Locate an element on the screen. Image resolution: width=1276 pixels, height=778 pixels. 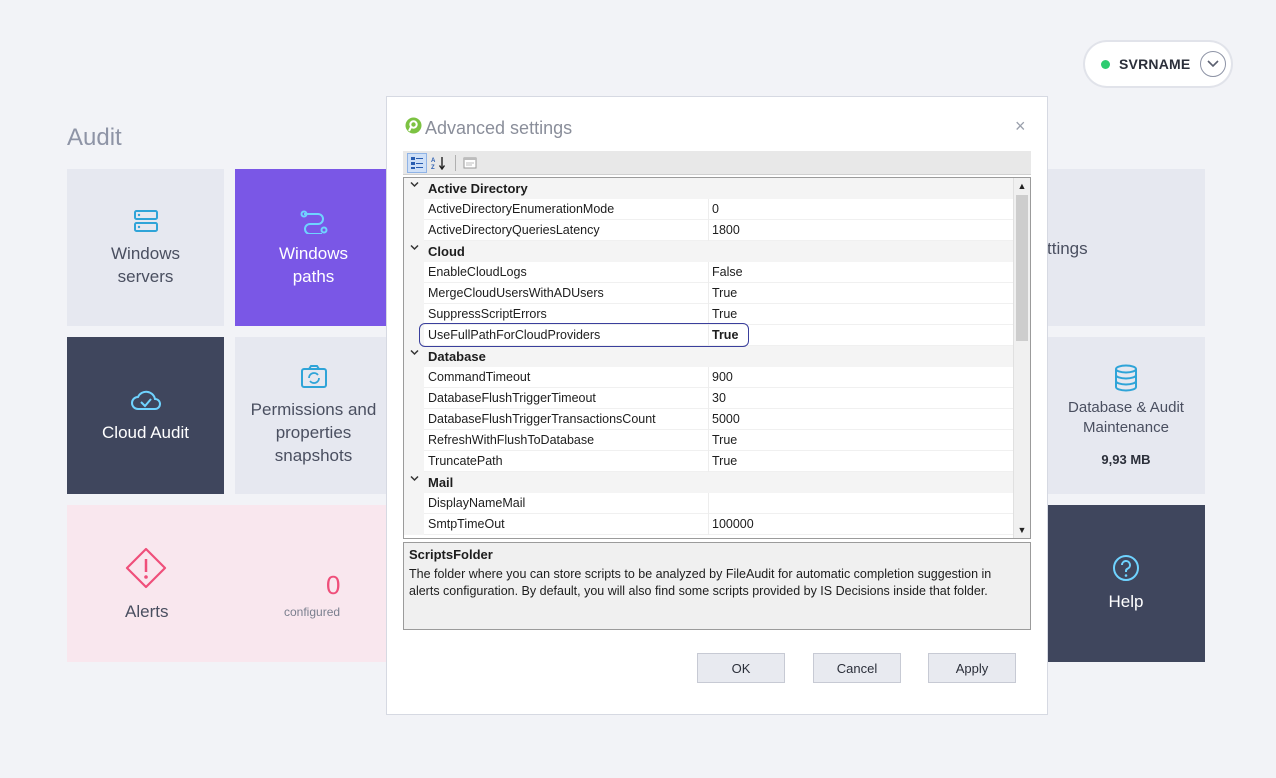
alphabetical-sort-icon: AZ is located at coordinates (439, 163).